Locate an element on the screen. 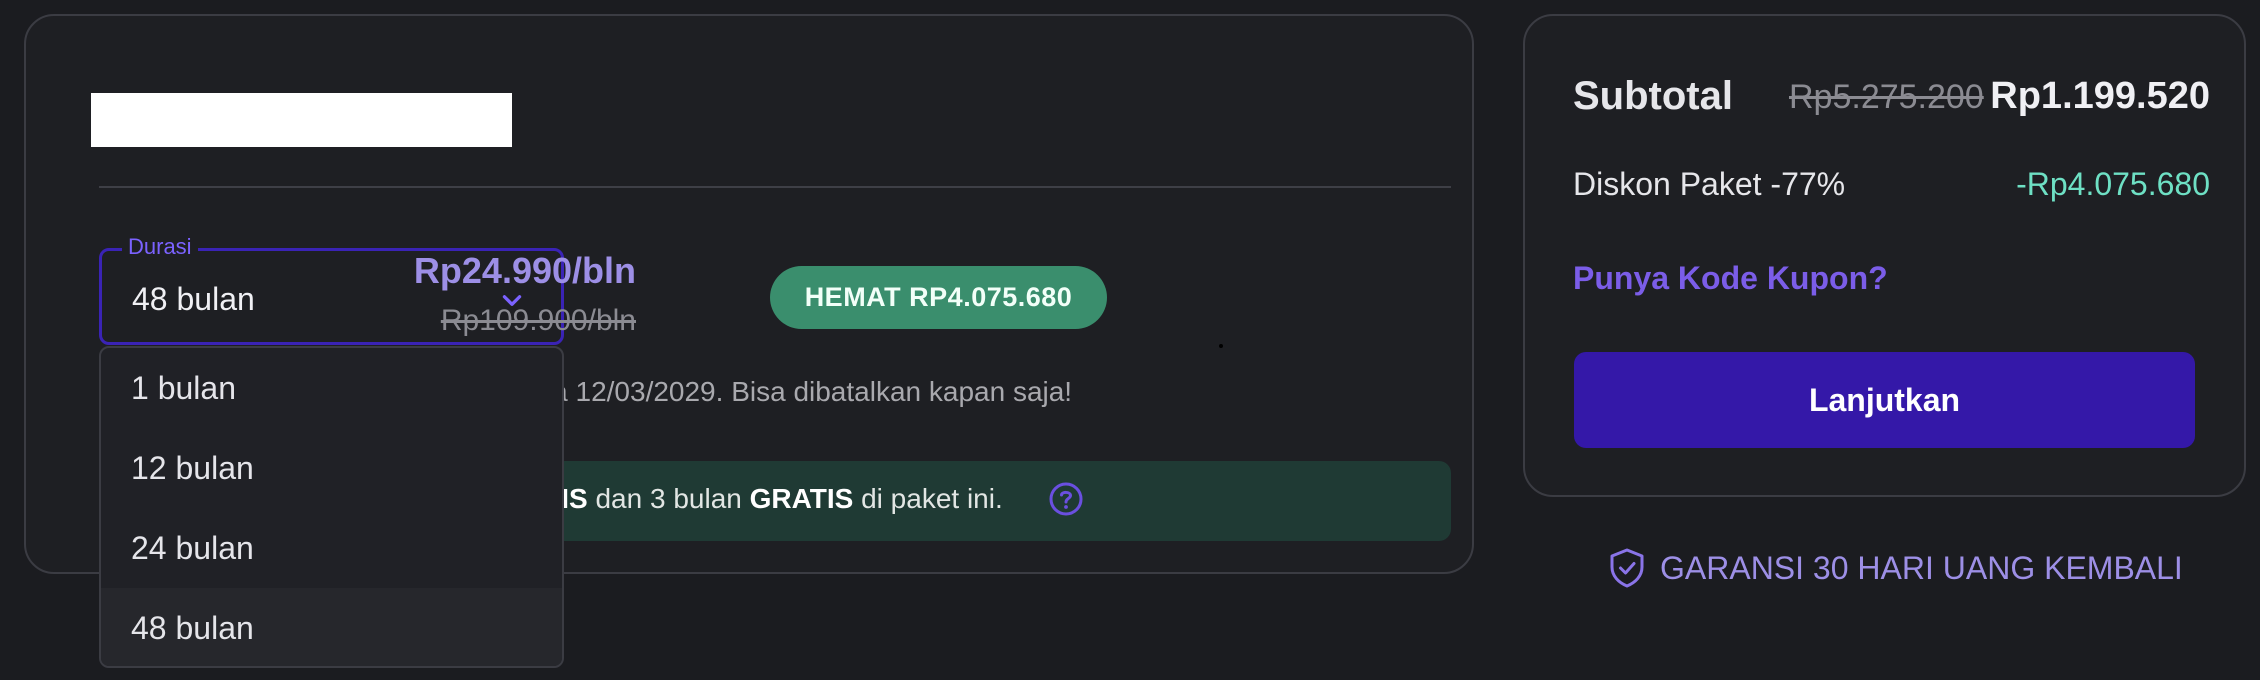 This screenshot has height=680, width=2260. subtotal-label: Subtotal is located at coordinates (1653, 96).